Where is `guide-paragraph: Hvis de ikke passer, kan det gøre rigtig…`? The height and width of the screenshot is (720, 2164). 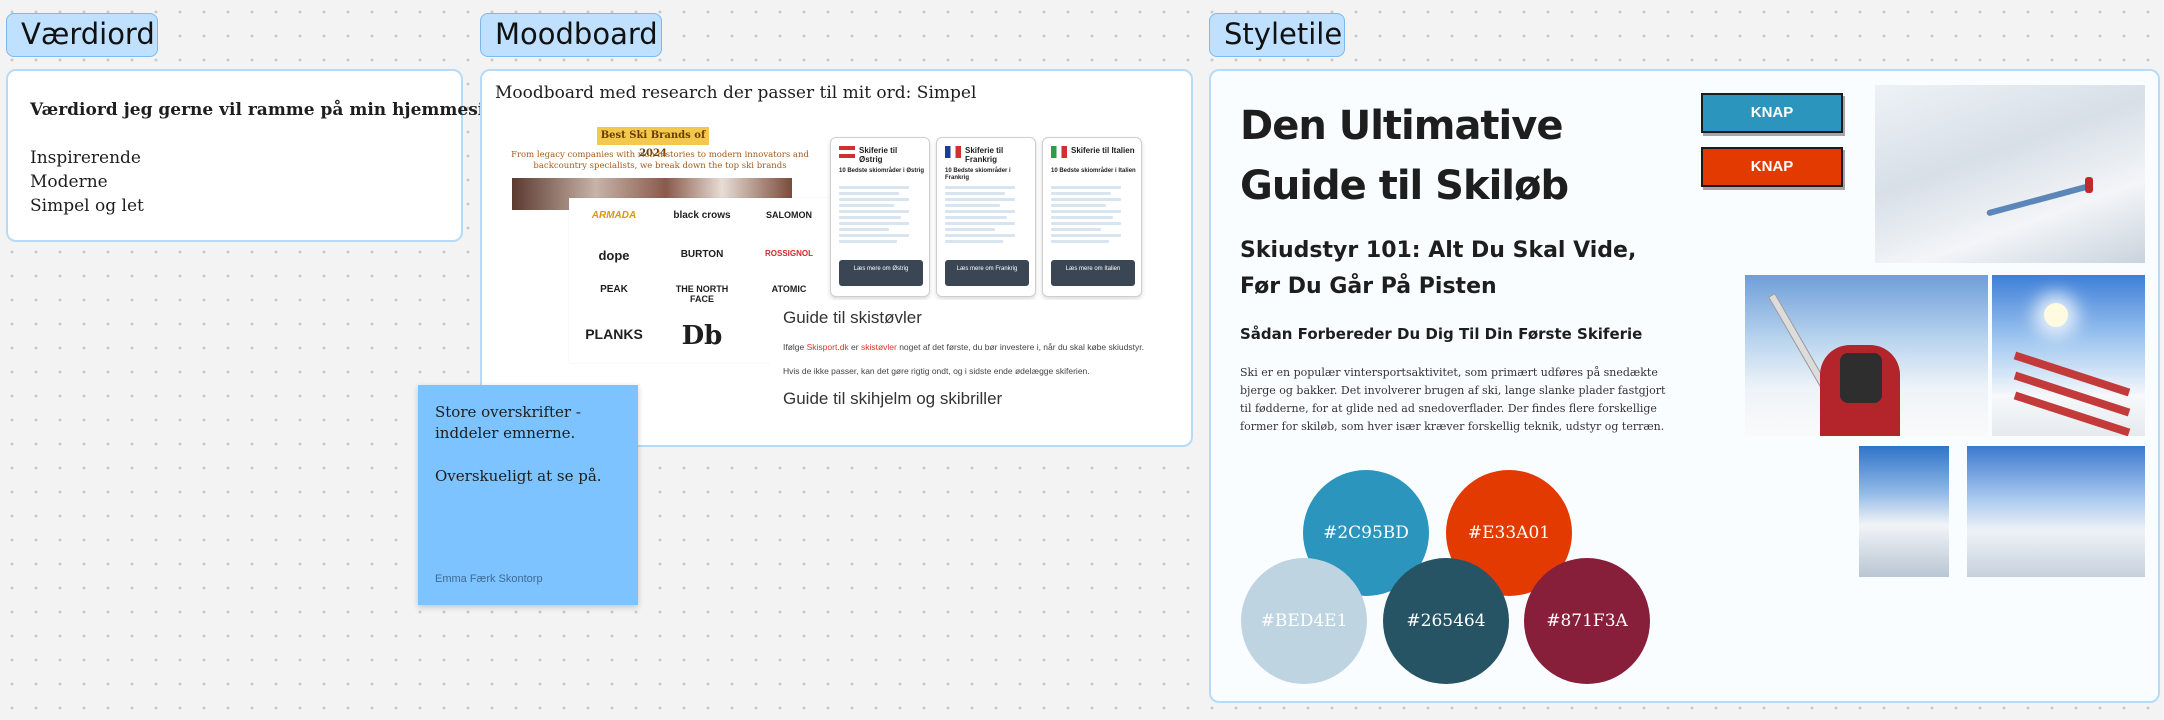
guide-paragraph: Hvis de ikke passer, kan det gøre rigtig… is located at coordinates (936, 371).